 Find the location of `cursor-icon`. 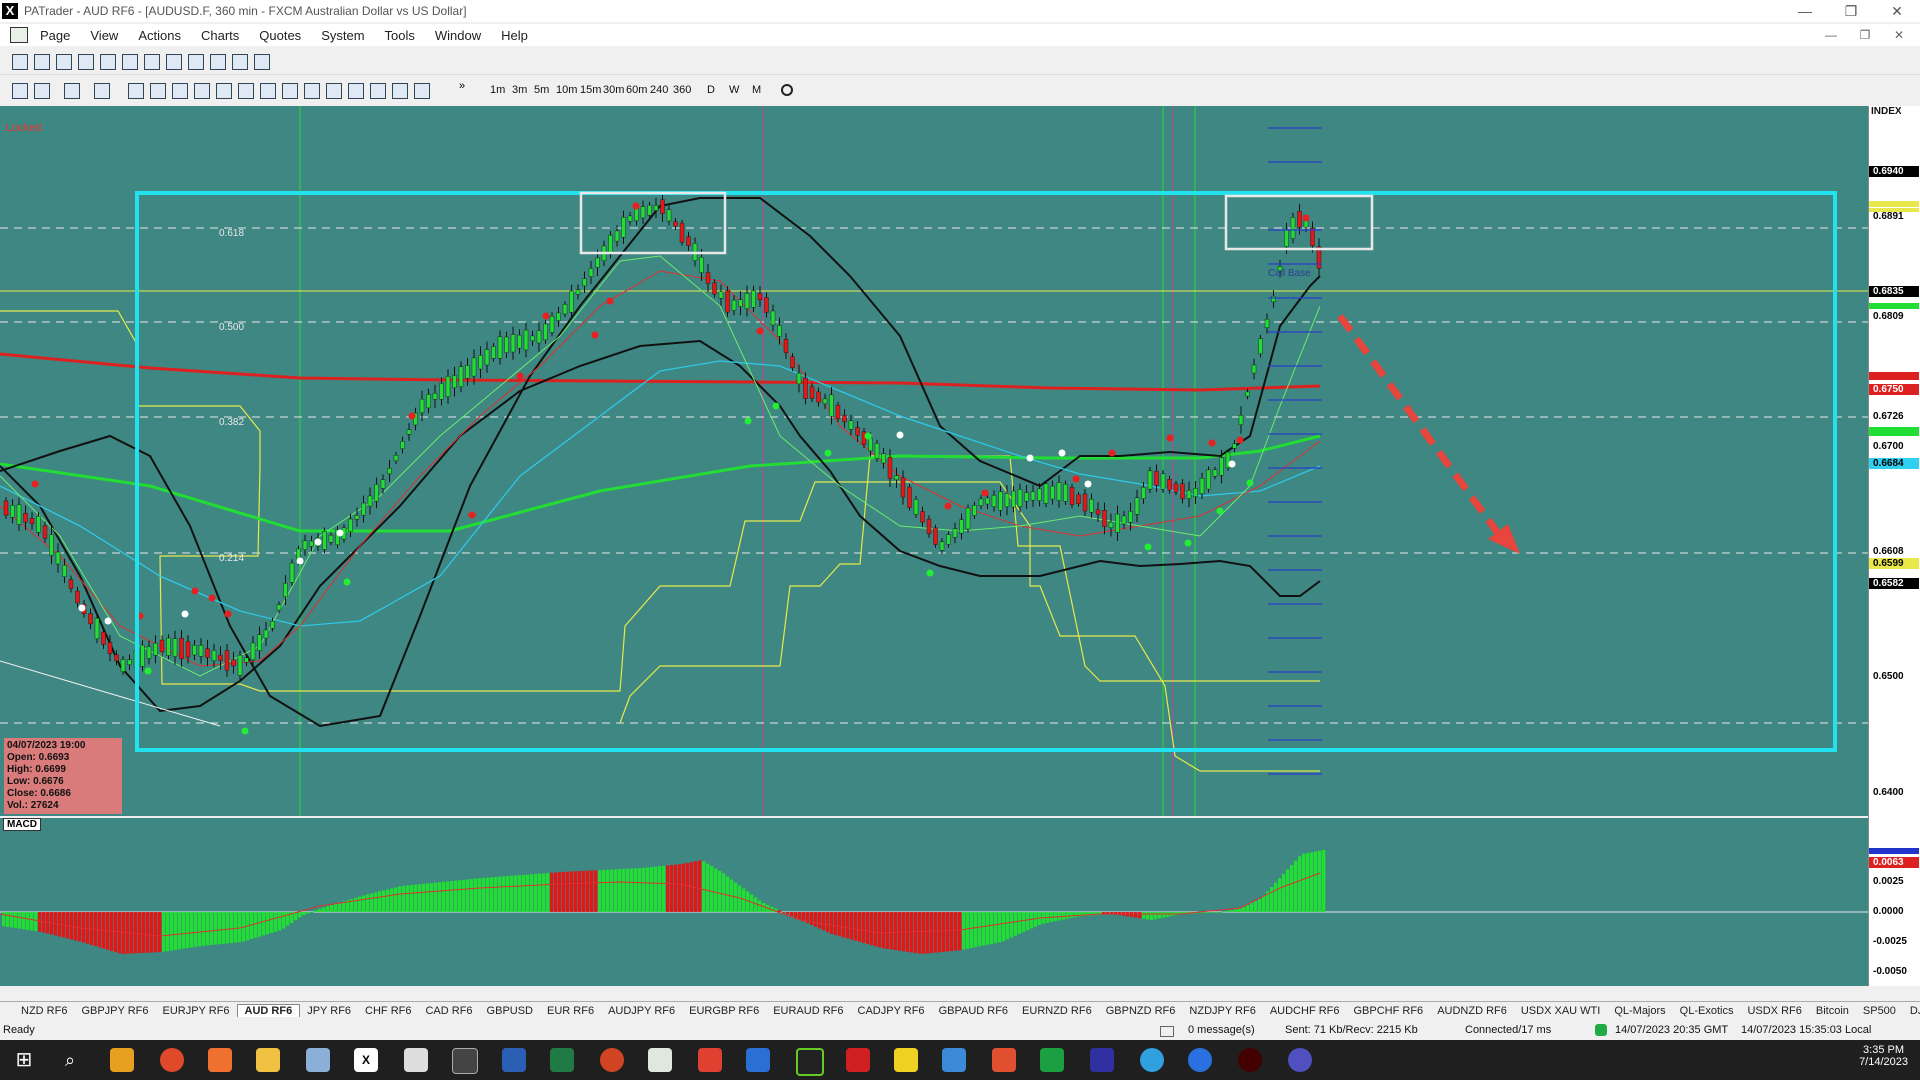

cursor-icon is located at coordinates (136, 91).